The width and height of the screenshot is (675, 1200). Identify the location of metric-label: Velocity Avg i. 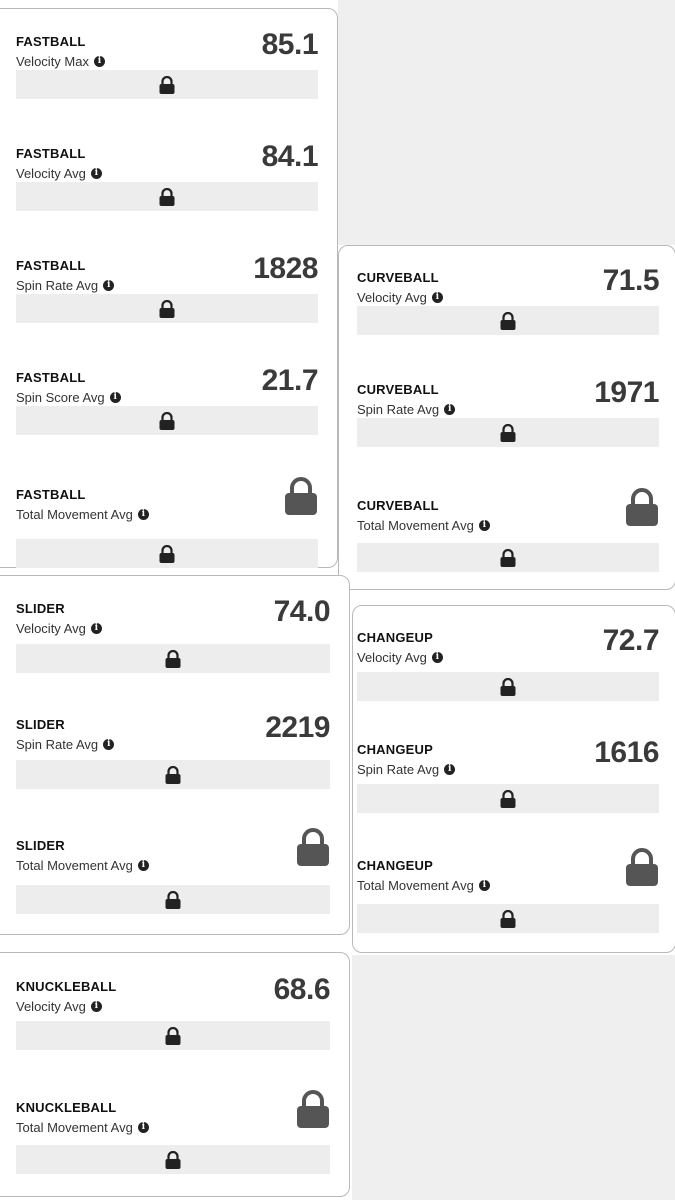
(59, 1006).